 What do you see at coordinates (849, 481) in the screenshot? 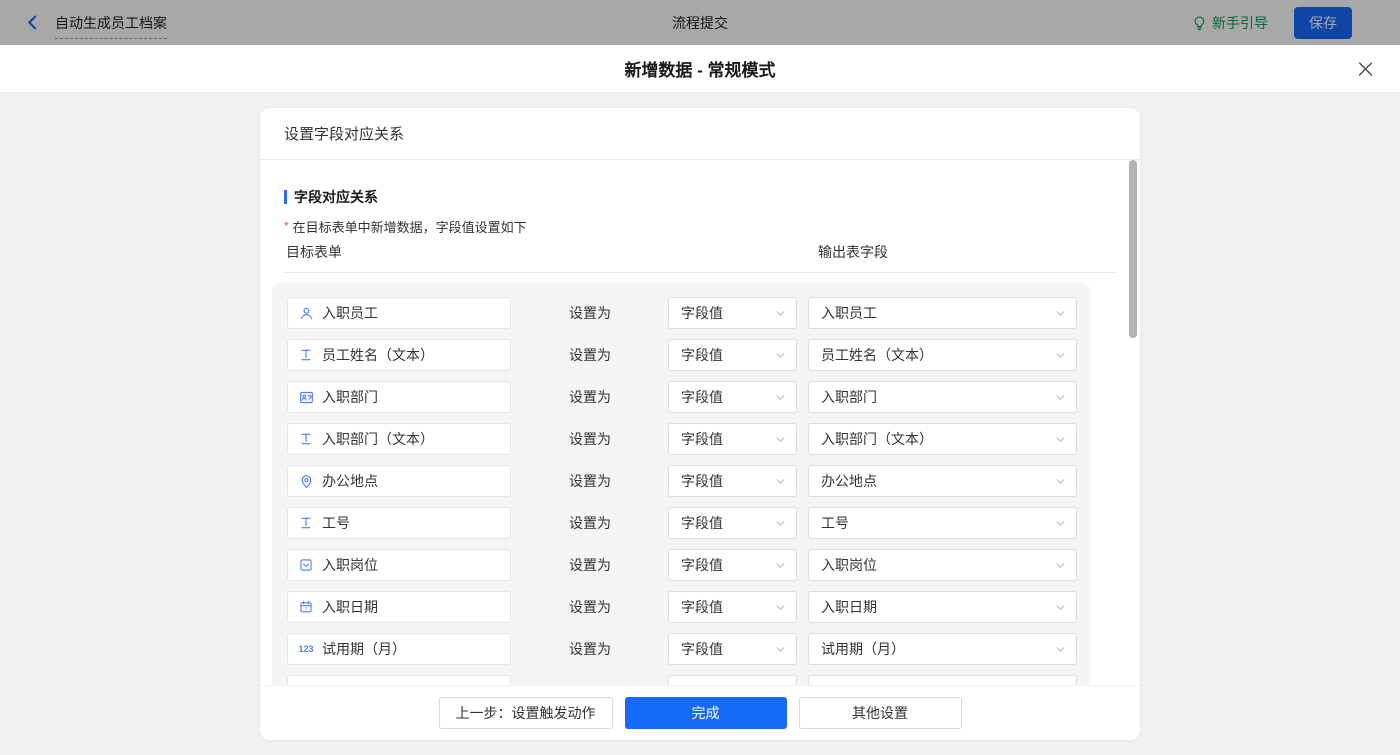
I see `output-field-value: 办公地点` at bounding box center [849, 481].